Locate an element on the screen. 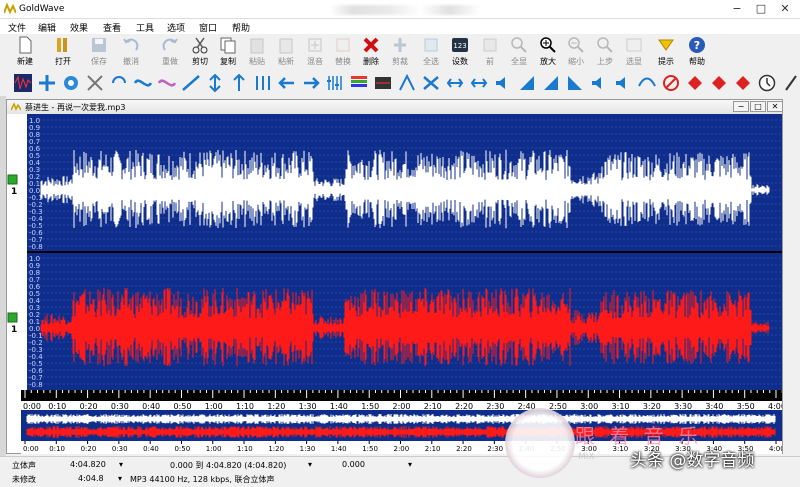 This screenshot has height=487, width=800. open-button: 打开 is located at coordinates (63, 53).